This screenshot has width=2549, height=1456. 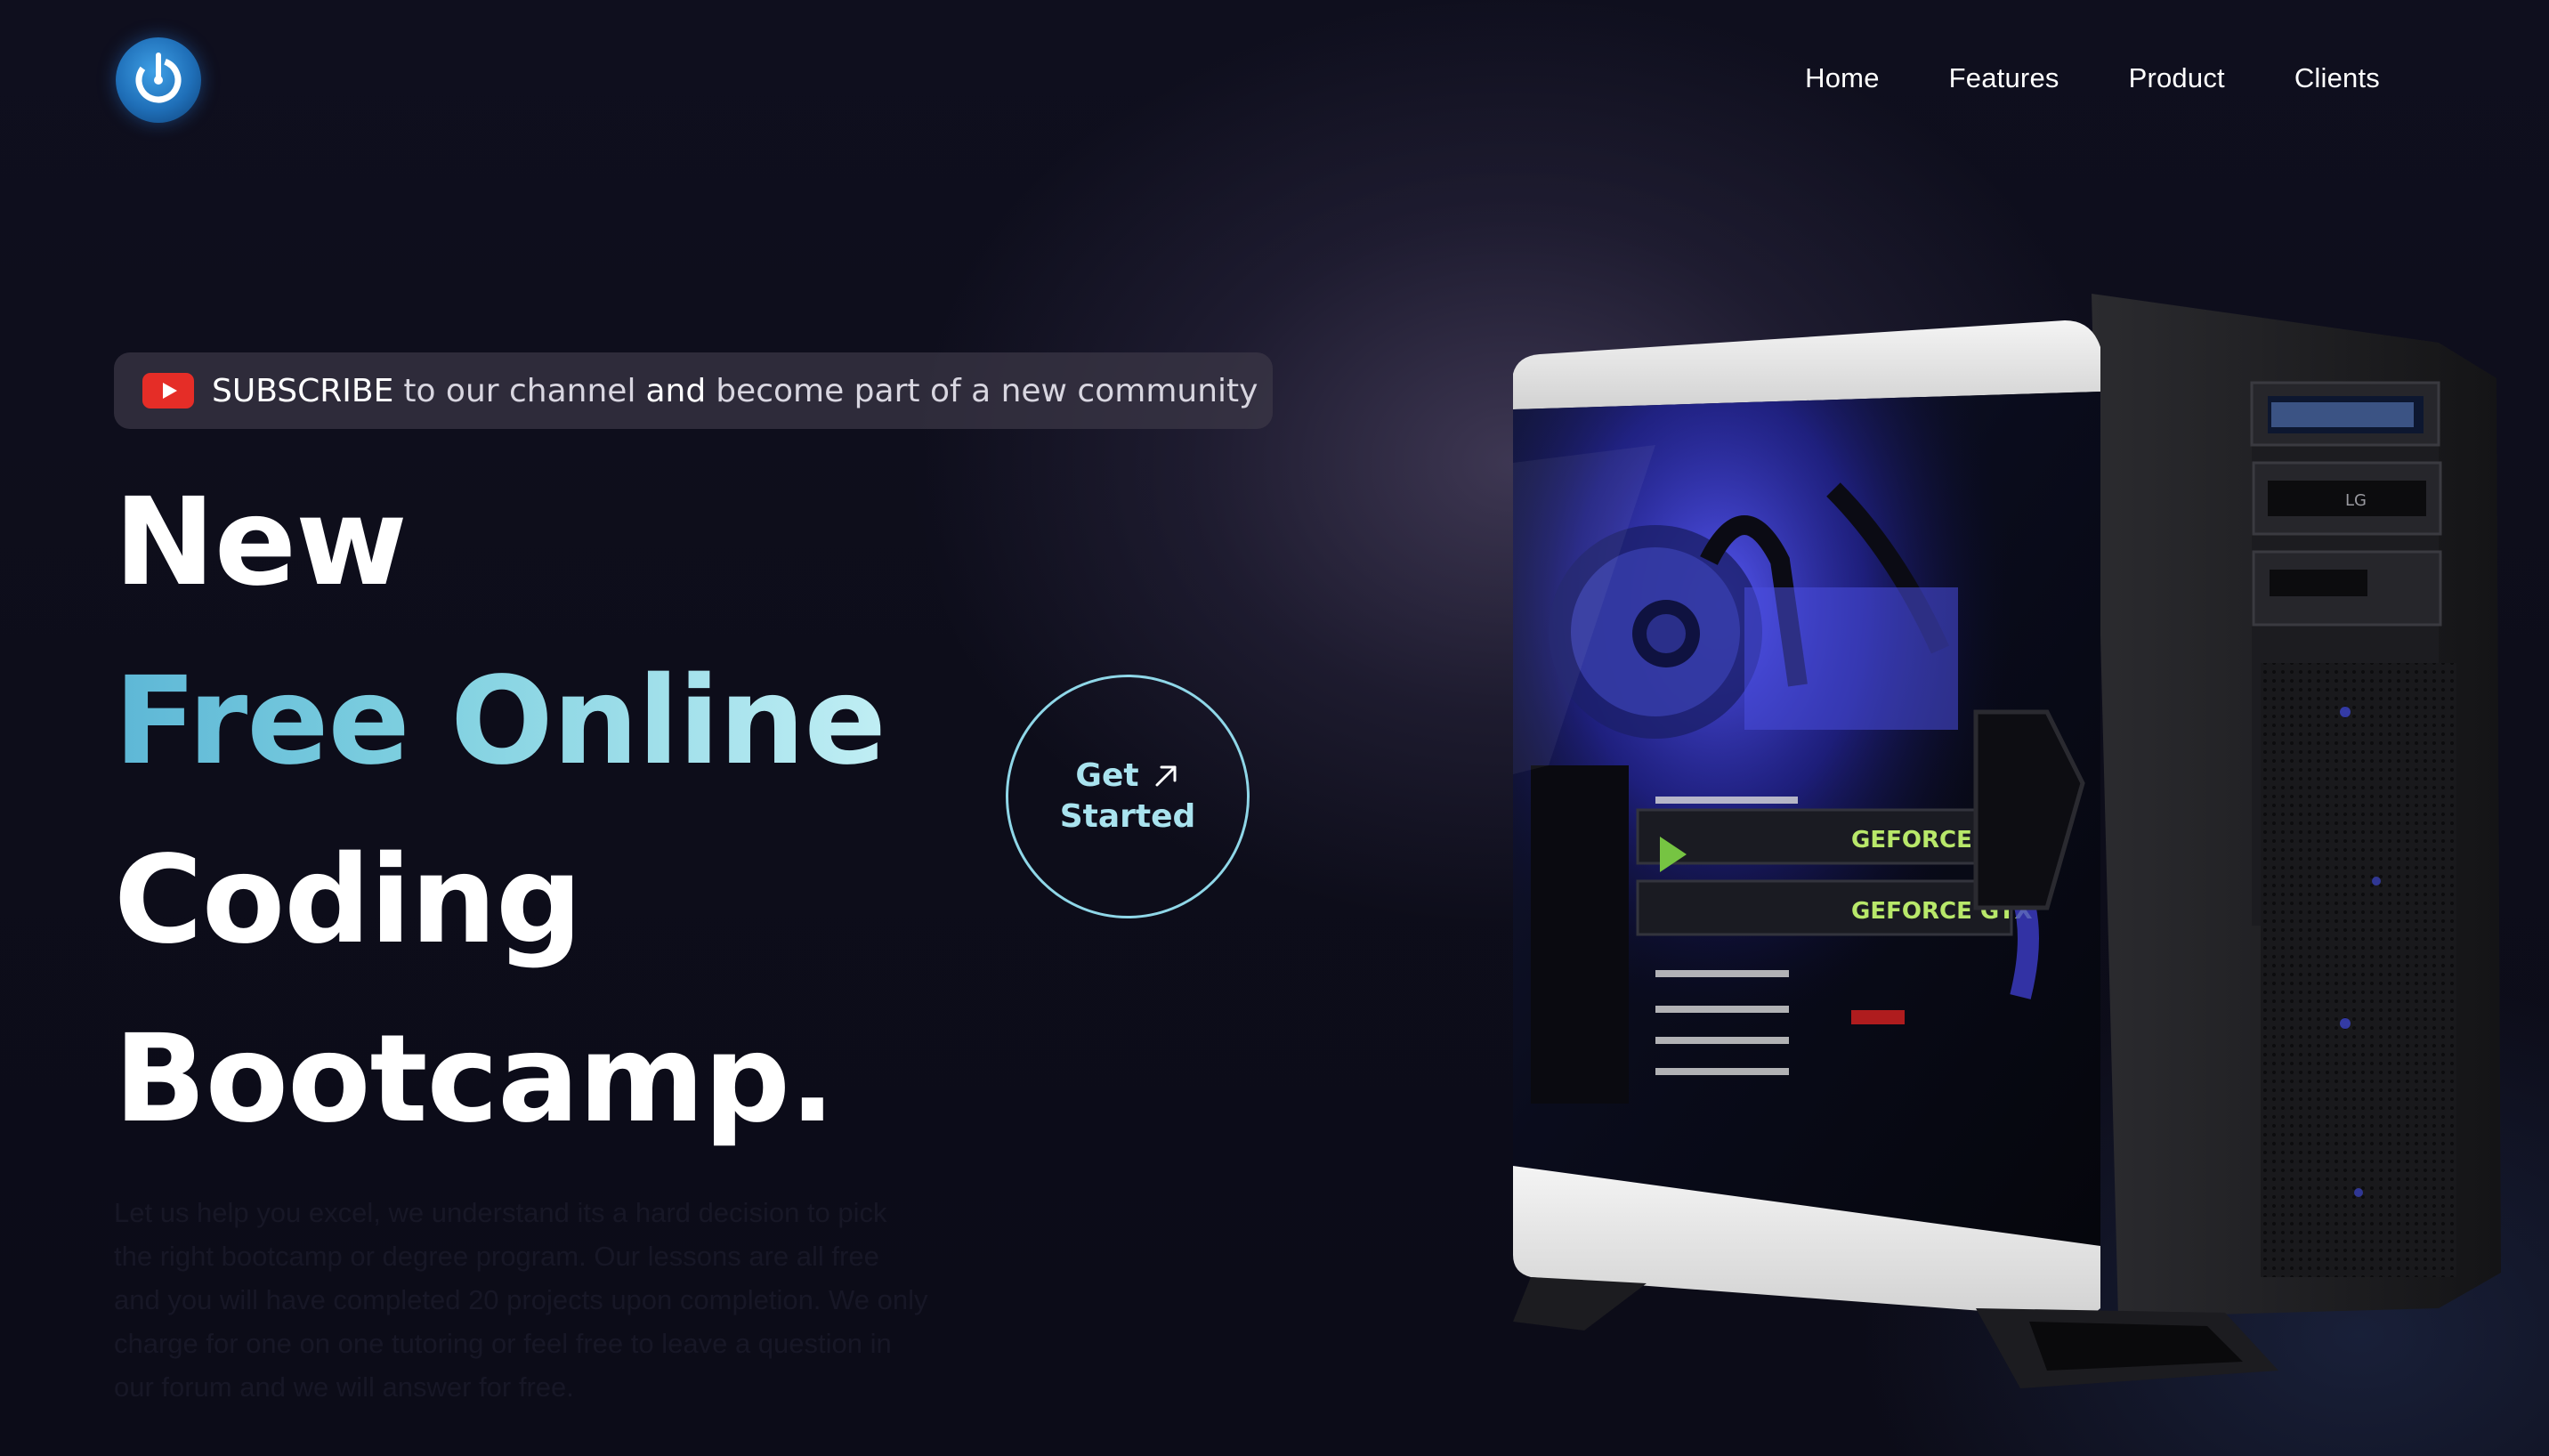 I want to click on nav-home: Home, so click(x=1842, y=78).